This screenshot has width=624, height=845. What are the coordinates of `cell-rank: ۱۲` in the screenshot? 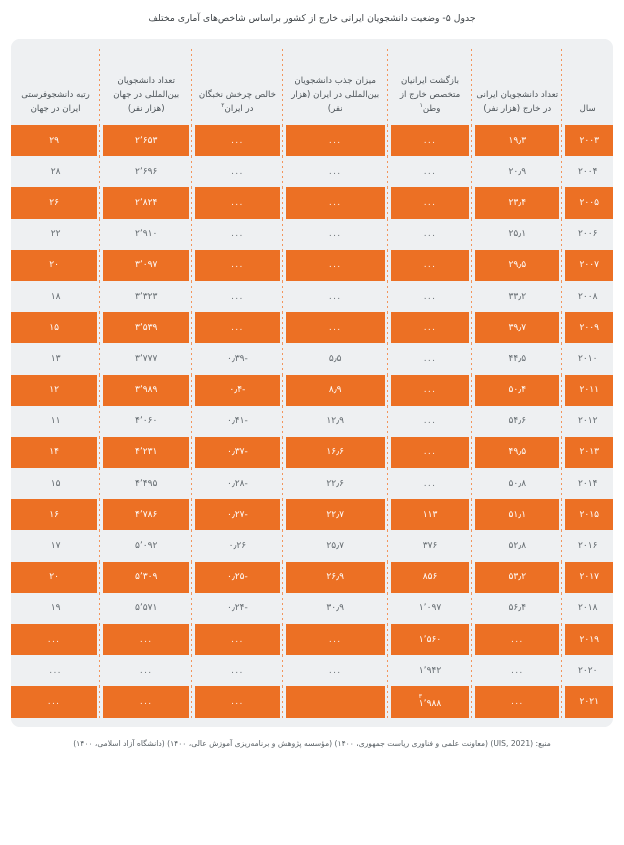 It's located at (56, 390).